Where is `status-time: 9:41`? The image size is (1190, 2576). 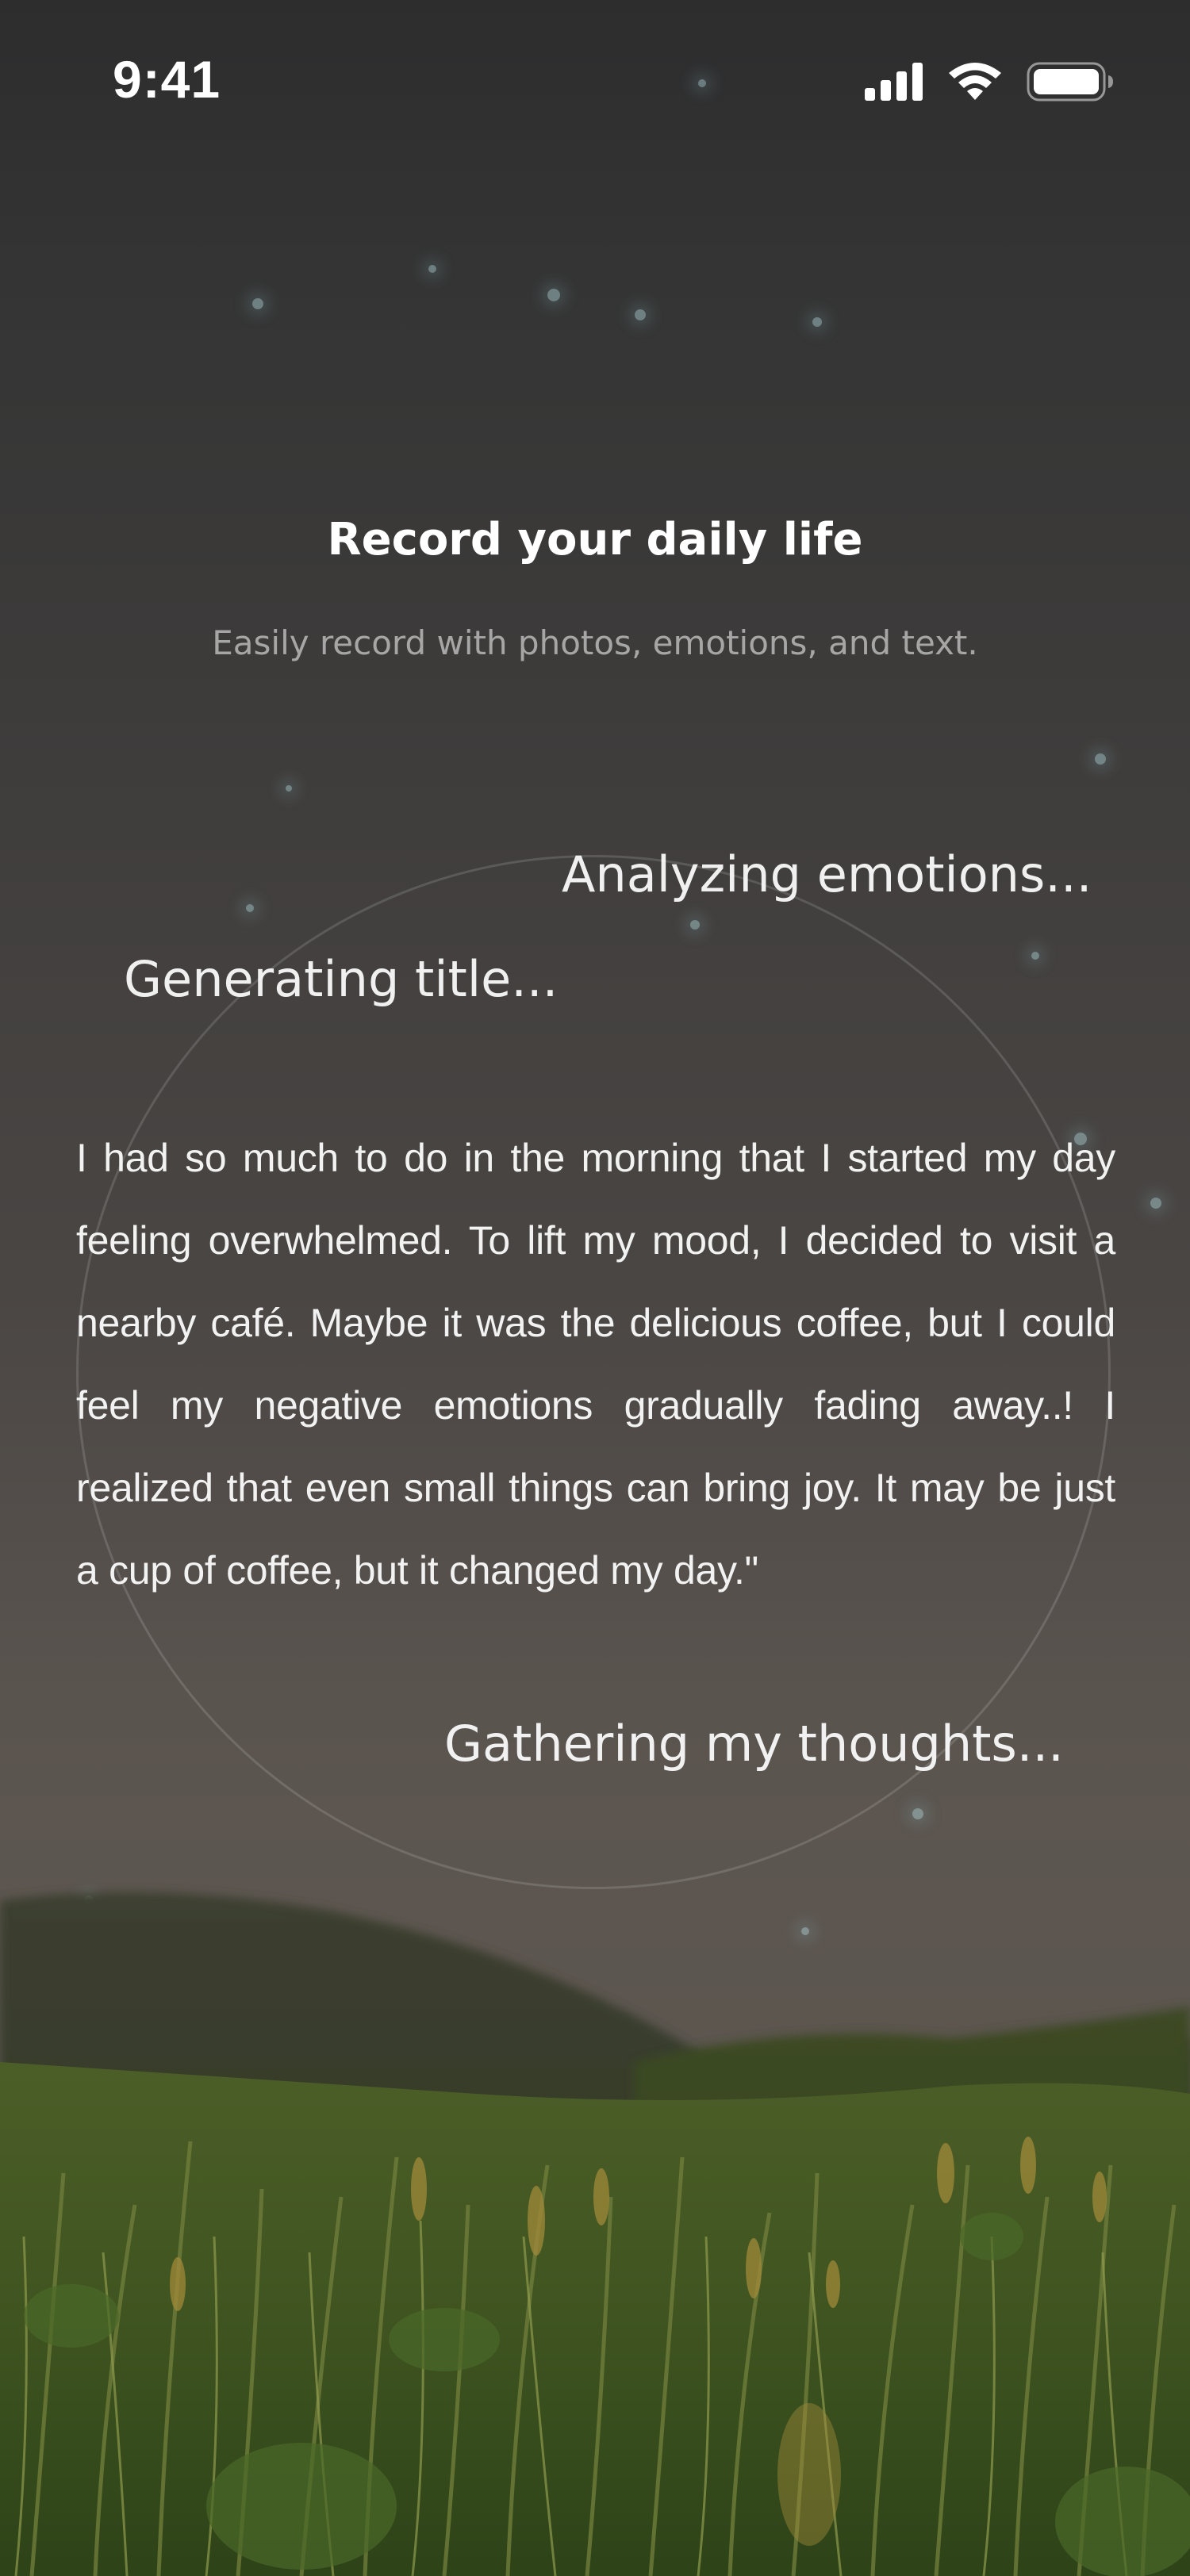
status-time: 9:41 is located at coordinates (167, 79).